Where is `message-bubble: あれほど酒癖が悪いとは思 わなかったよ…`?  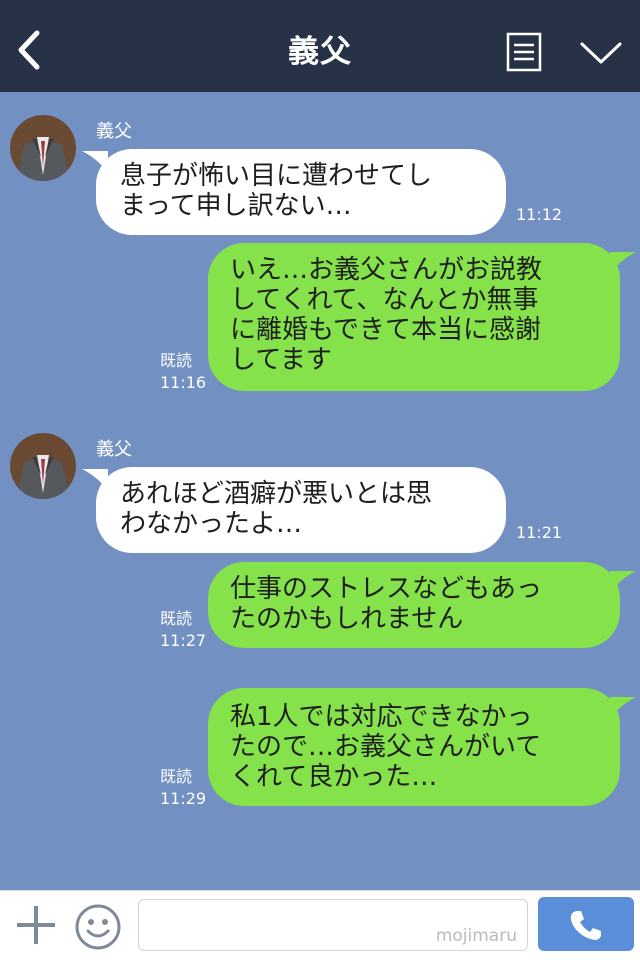
message-bubble: あれほど酒癖が悪いとは思 わなかったよ… is located at coordinates (301, 510).